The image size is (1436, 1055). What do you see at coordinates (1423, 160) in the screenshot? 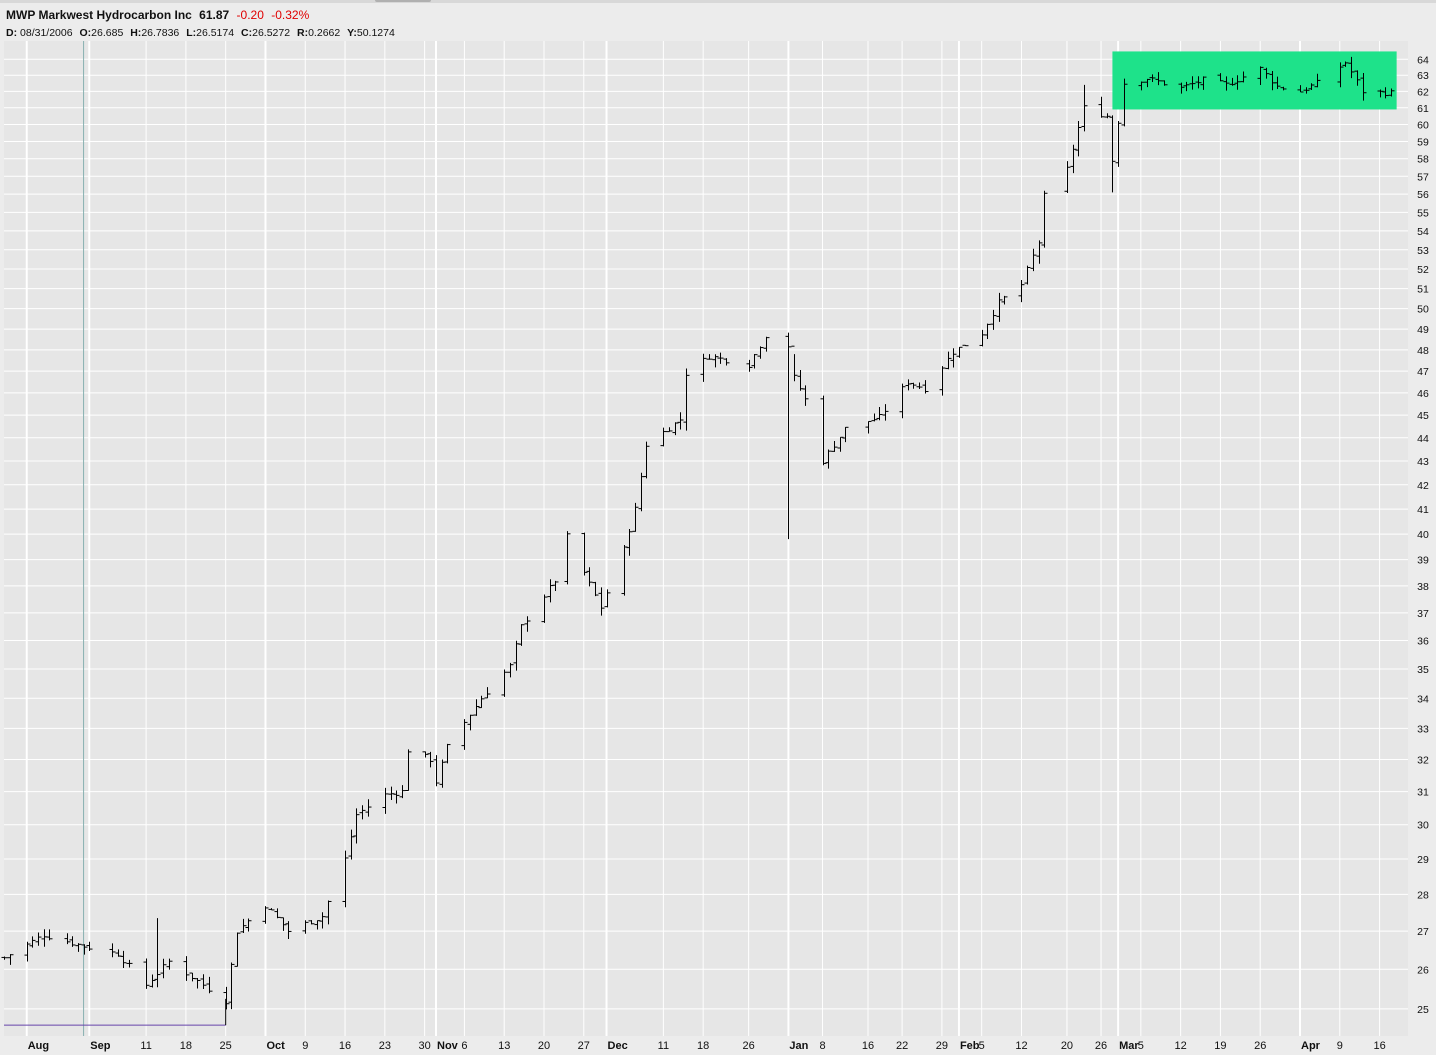
I see `y-tick-label: 58` at bounding box center [1423, 160].